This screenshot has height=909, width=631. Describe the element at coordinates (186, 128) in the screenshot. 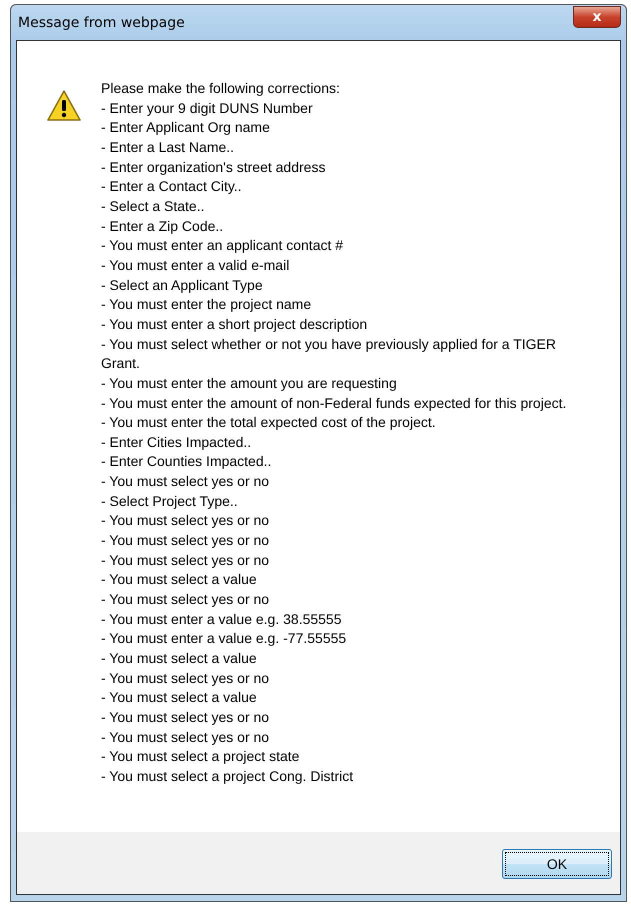

I see `error-line: - Enter Applicant Org name` at that location.